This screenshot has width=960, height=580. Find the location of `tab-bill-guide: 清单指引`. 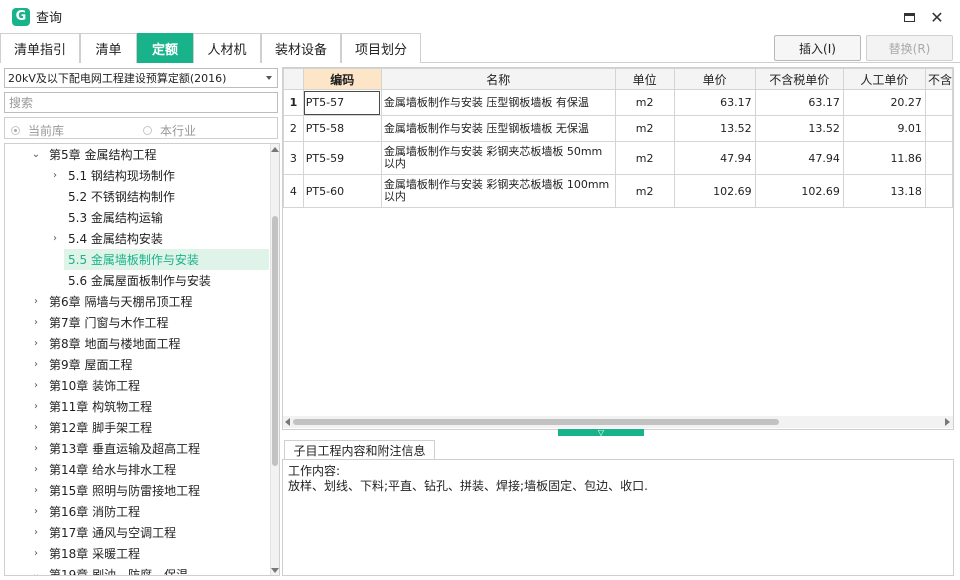

tab-bill-guide: 清单指引 is located at coordinates (40, 48).